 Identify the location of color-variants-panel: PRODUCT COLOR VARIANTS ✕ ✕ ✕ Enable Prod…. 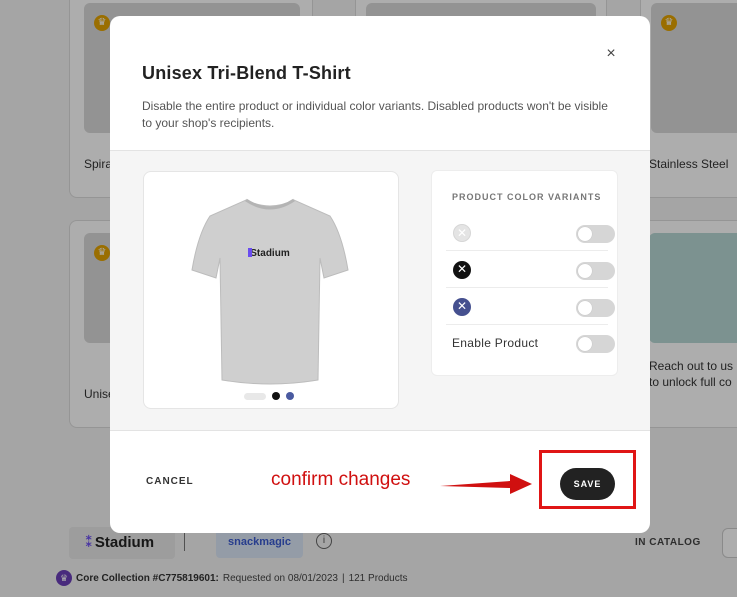
(524, 273).